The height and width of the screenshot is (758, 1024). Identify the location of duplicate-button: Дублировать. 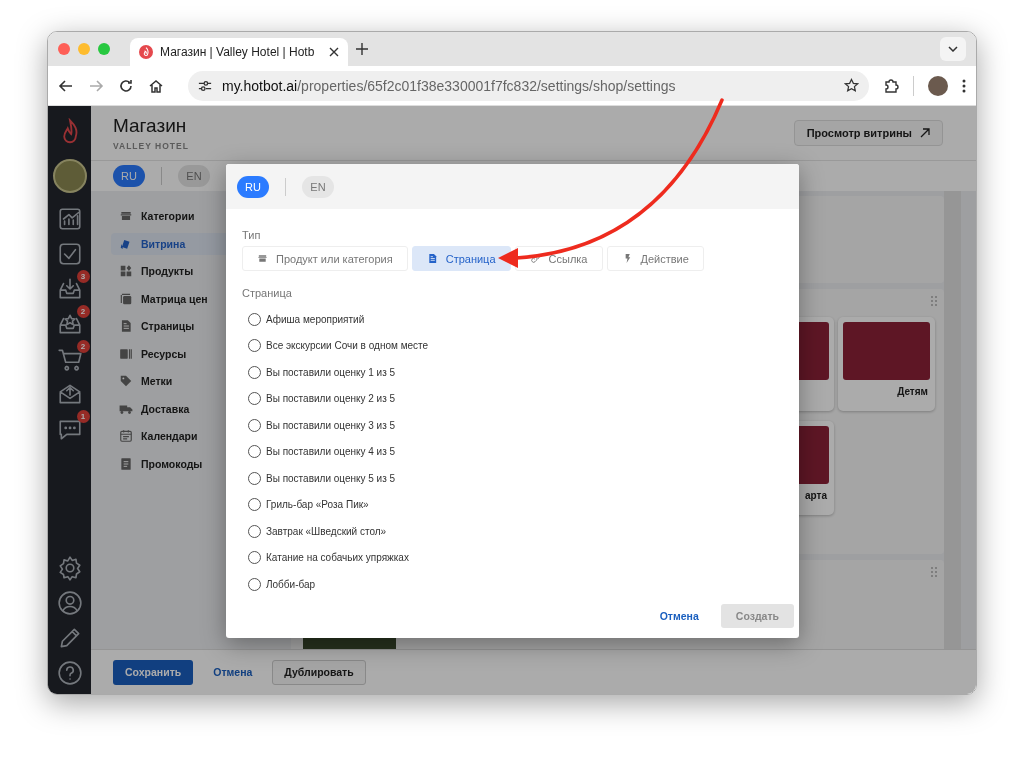
(319, 672).